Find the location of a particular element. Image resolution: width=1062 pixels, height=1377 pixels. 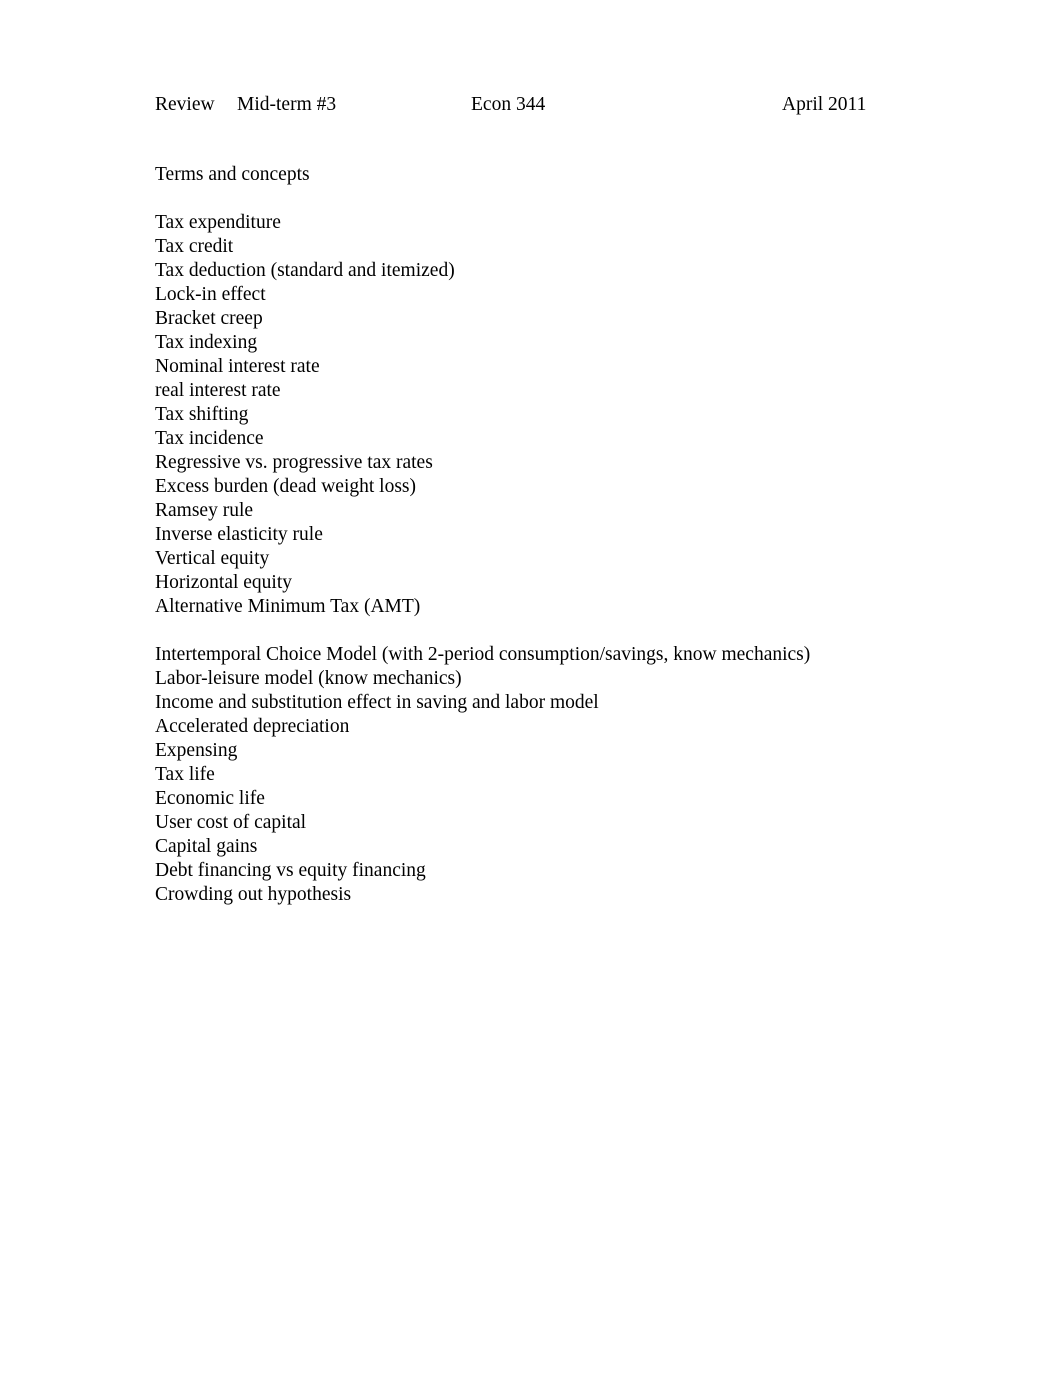

section-title-terms-and-concepts: Terms and concepts is located at coordinates (232, 174).